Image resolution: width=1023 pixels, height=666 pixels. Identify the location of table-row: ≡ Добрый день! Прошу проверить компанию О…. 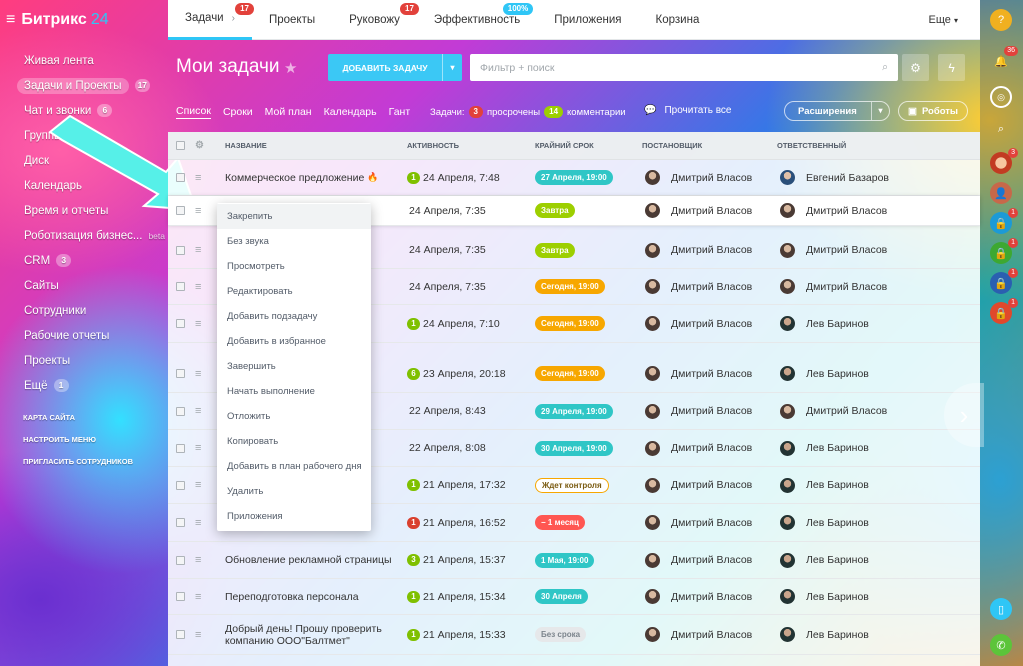
(574, 635).